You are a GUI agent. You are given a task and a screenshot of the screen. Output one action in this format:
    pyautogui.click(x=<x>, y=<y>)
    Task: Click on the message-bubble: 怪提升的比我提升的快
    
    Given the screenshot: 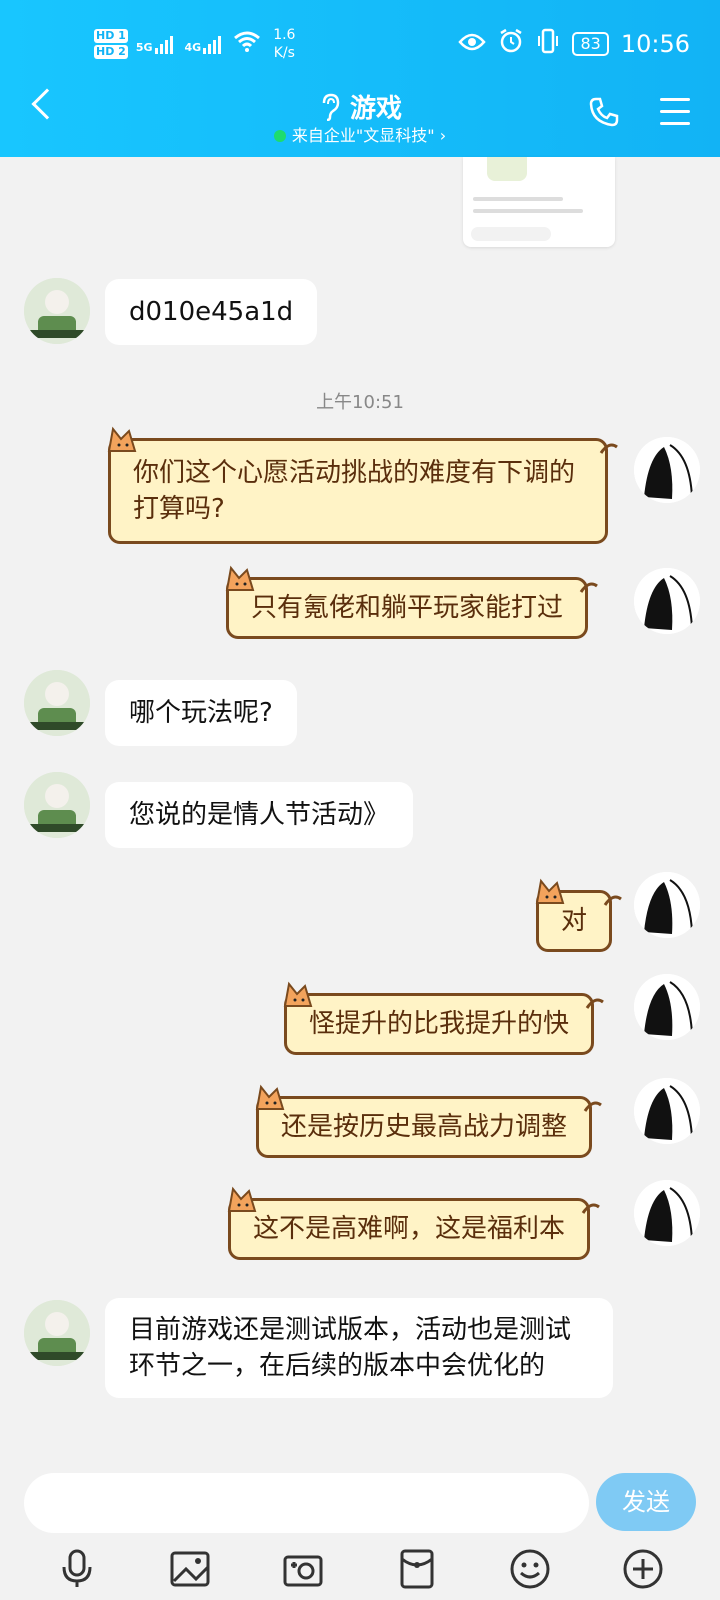 What is the action you would take?
    pyautogui.click(x=443, y=1018)
    